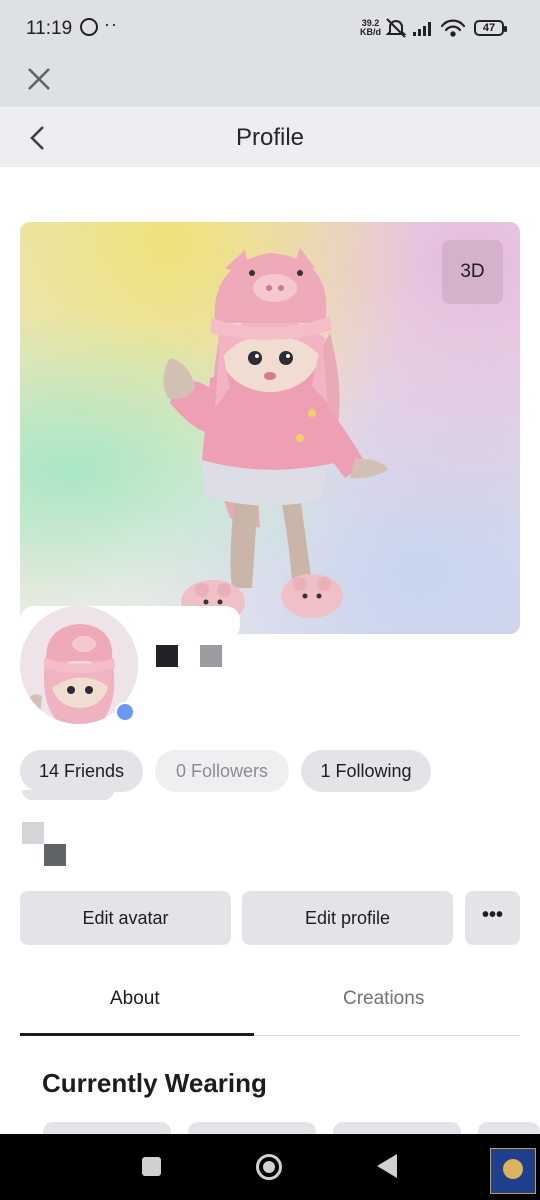  Describe the element at coordinates (49, 28) in the screenshot. I see `status-time: 11:19` at that location.